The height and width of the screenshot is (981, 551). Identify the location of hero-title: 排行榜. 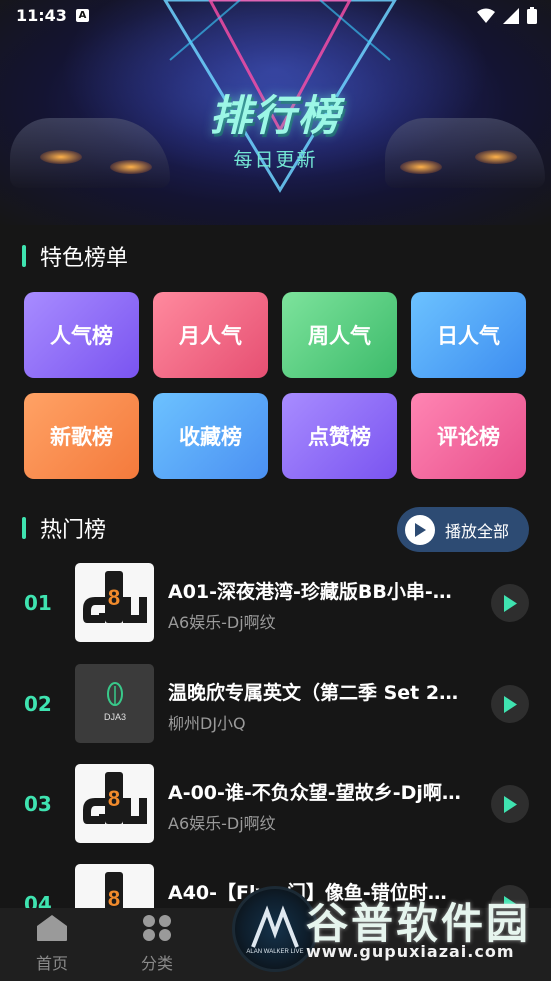
(275, 115).